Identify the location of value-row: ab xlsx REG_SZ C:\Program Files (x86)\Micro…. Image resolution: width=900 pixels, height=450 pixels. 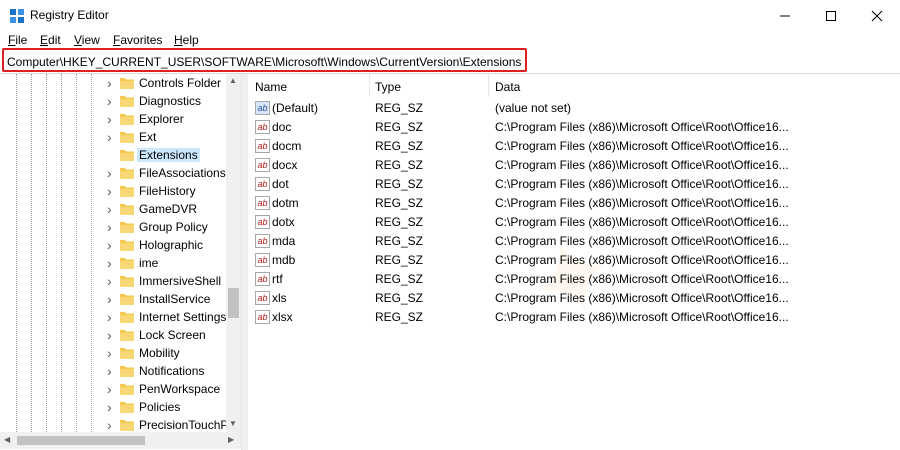
(573, 316).